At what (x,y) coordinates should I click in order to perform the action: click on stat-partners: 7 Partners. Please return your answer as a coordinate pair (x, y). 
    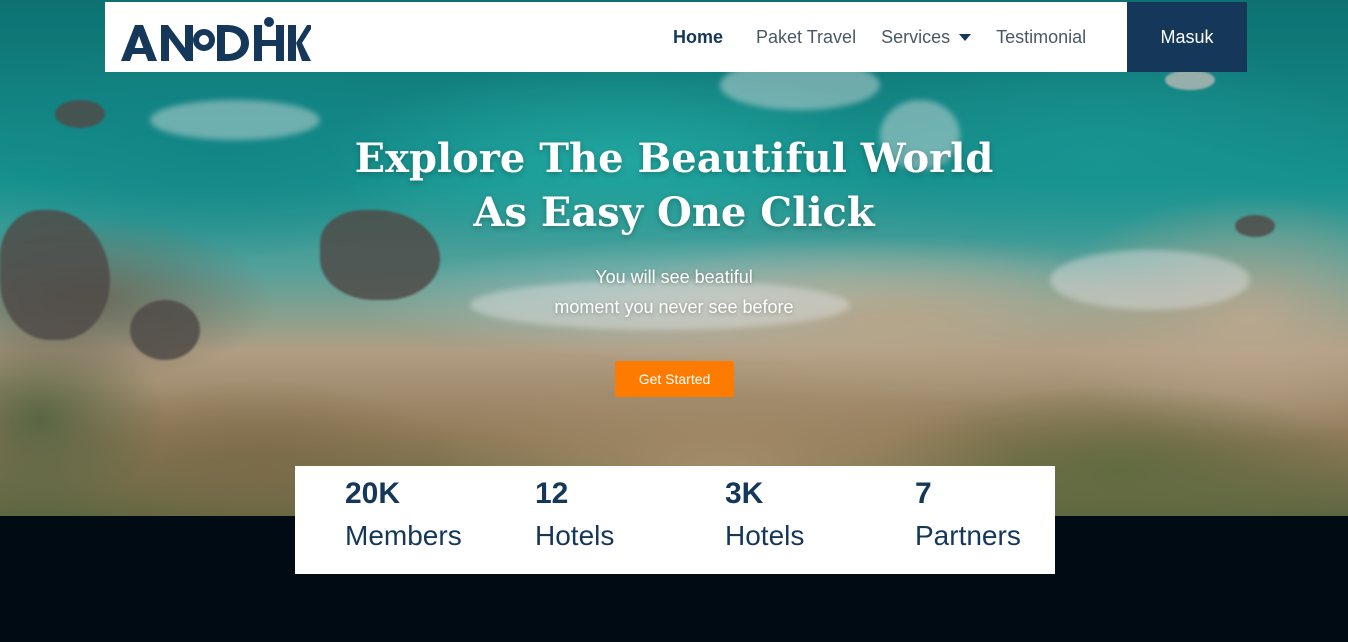
    Looking at the image, I should click on (968, 516).